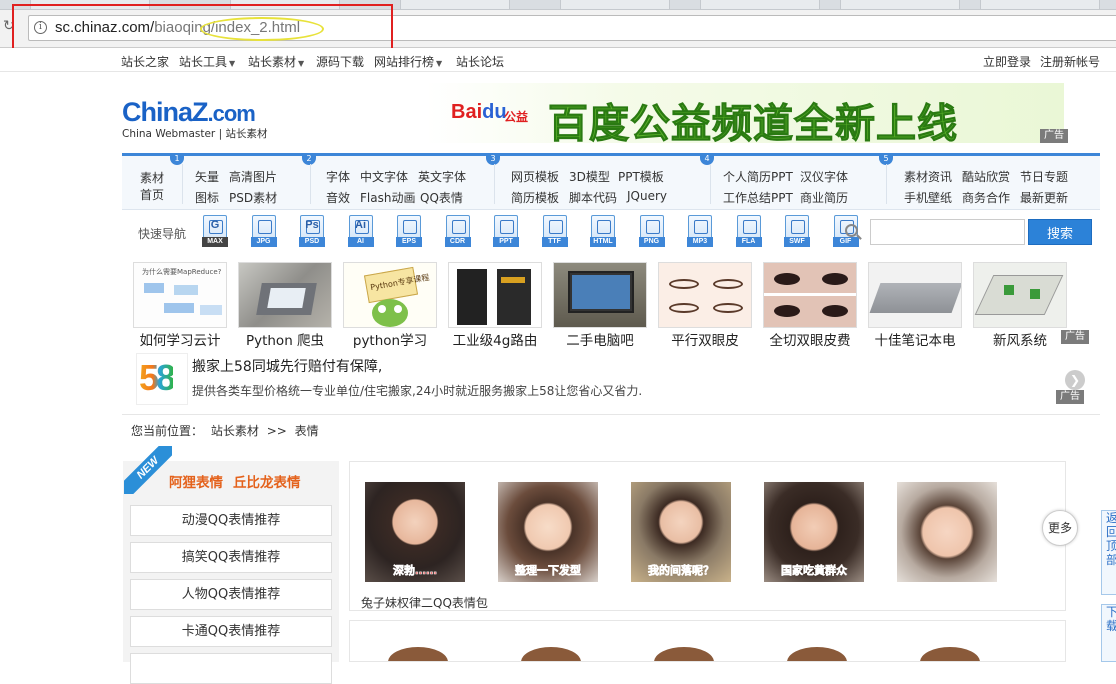  Describe the element at coordinates (928, 176) in the screenshot. I see `nav-news: 素材资讯` at that location.